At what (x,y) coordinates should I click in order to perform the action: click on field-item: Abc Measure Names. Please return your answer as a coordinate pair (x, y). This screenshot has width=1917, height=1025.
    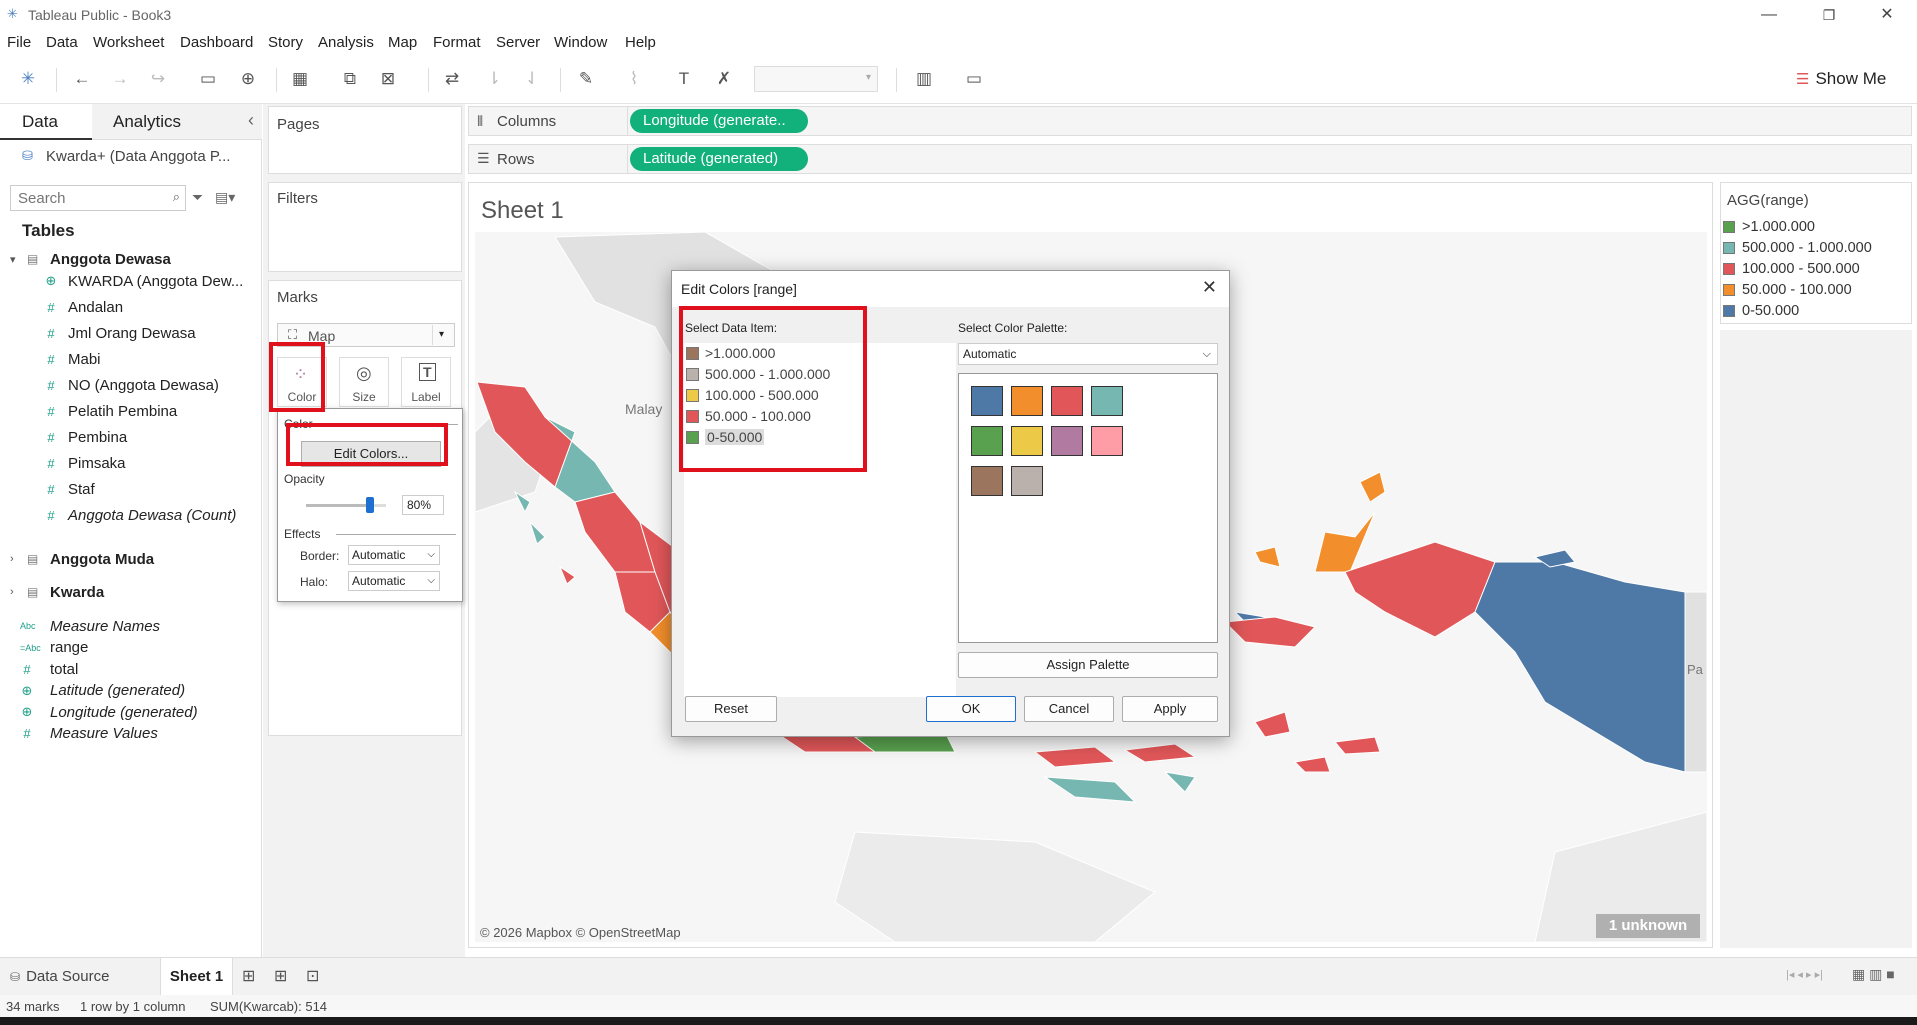
    Looking at the image, I should click on (131, 626).